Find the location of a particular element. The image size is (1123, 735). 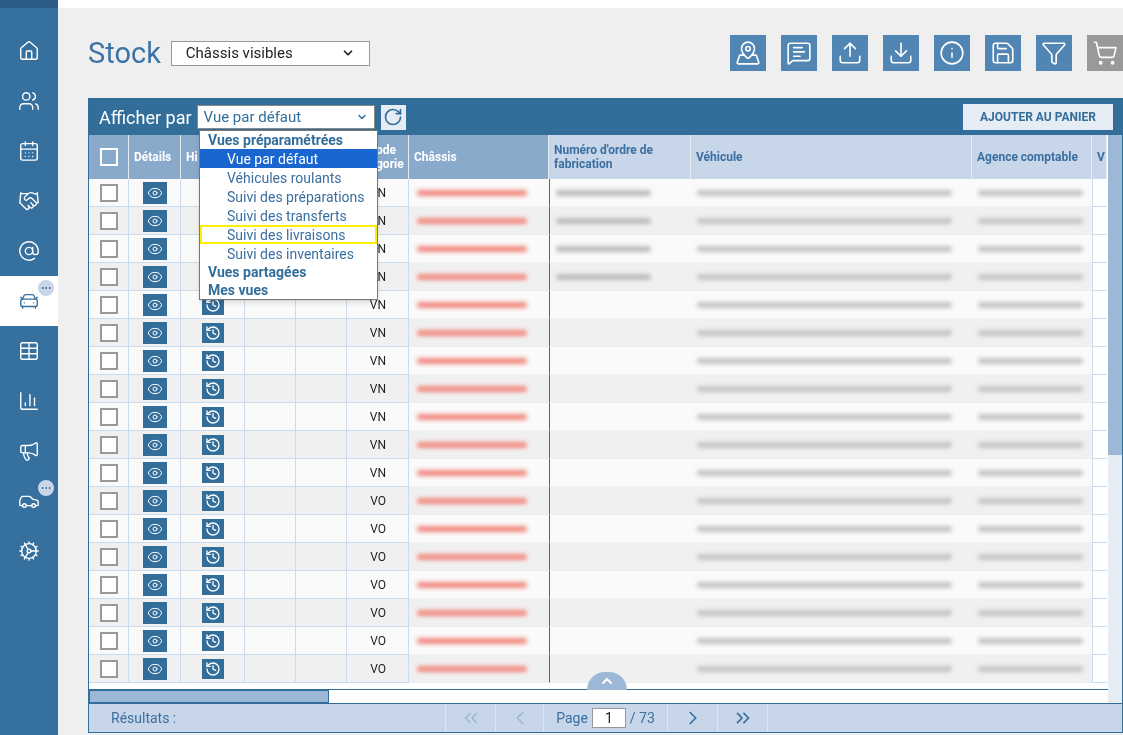

dropdown-option: Vue par défaut is located at coordinates (288, 158).